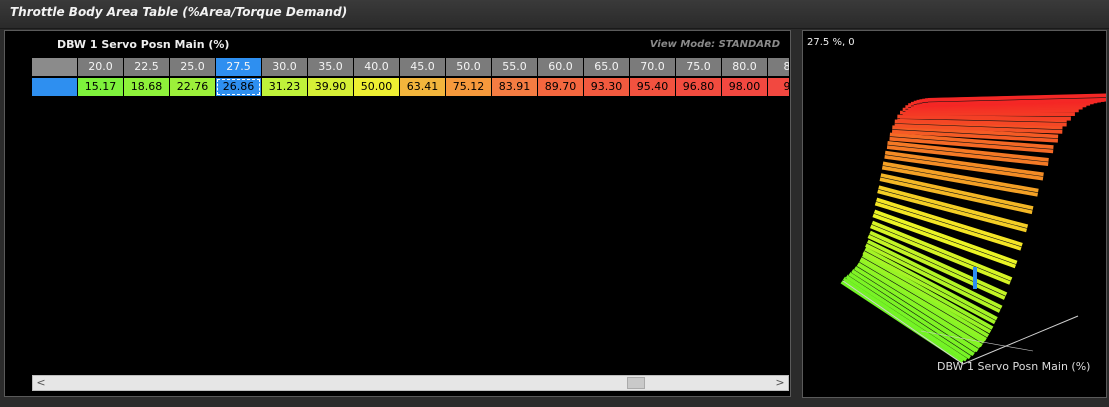  What do you see at coordinates (422, 67) in the screenshot?
I see `column-header-cell: 45.0` at bounding box center [422, 67].